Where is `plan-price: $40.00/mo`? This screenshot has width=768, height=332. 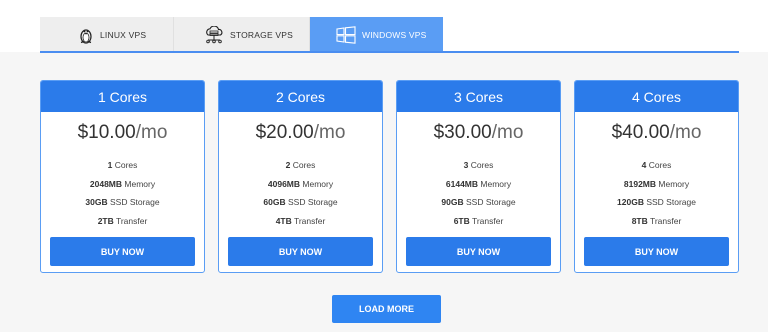 plan-price: $40.00/mo is located at coordinates (656, 133).